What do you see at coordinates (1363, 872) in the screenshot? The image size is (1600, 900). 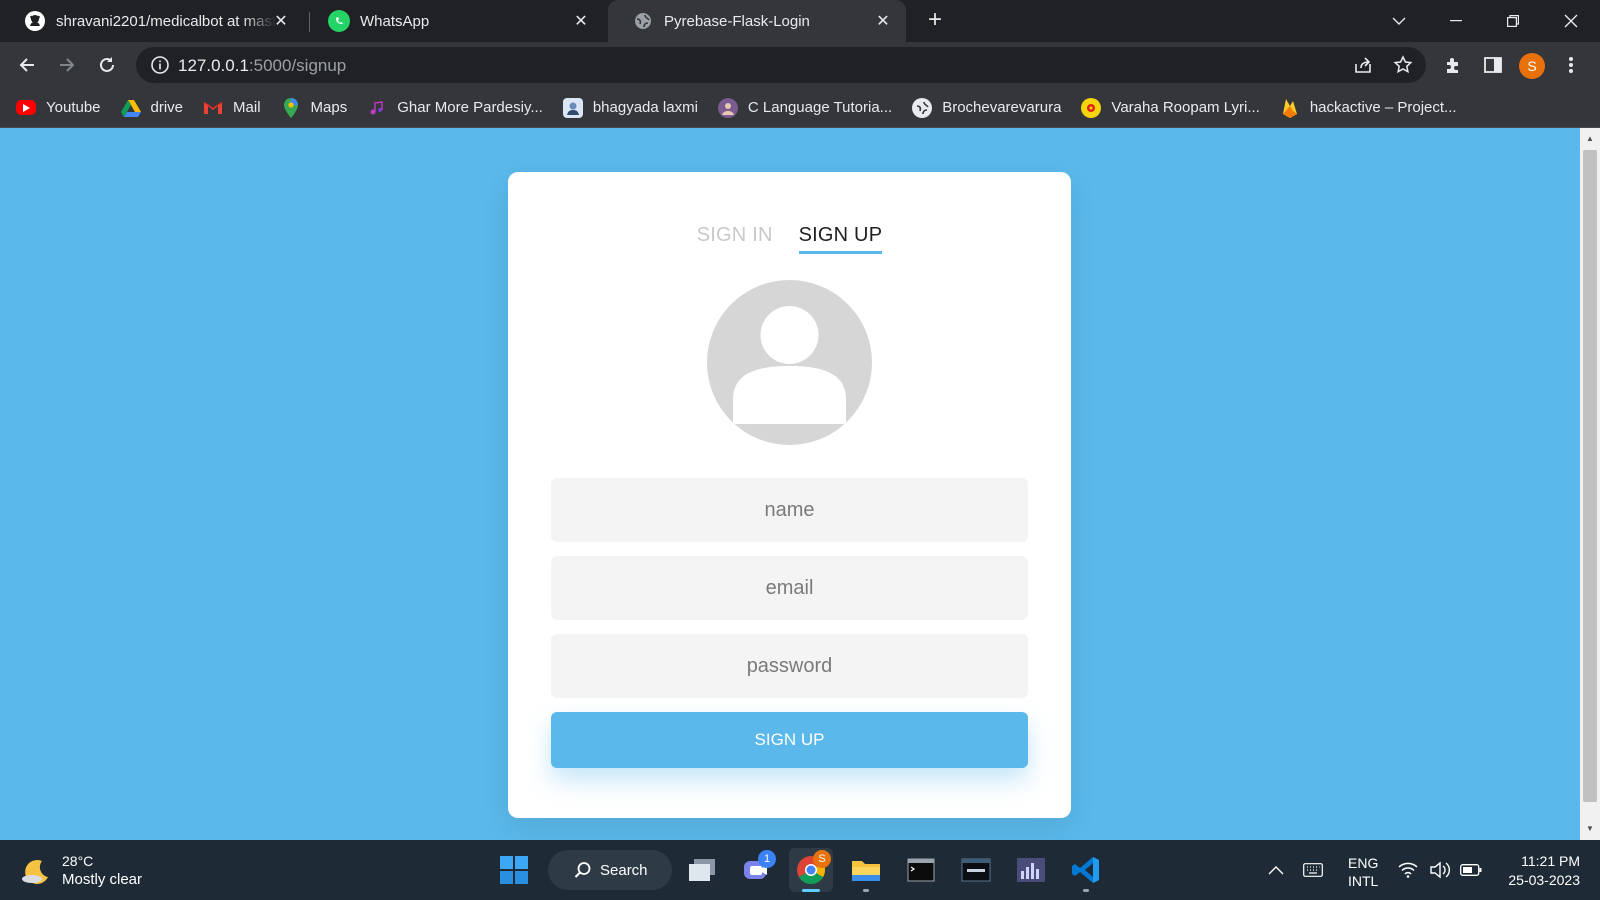 I see `input-language: ENG INTL` at bounding box center [1363, 872].